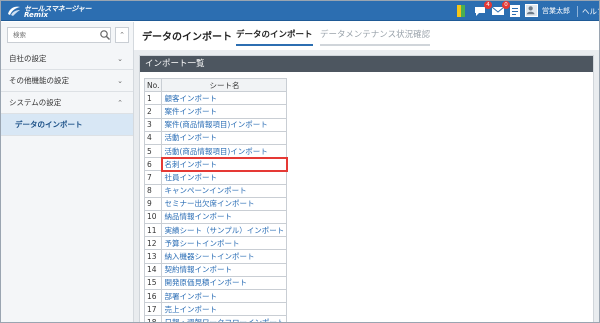  Describe the element at coordinates (588, 11) in the screenshot. I see `help-link: ヘルプ` at that location.